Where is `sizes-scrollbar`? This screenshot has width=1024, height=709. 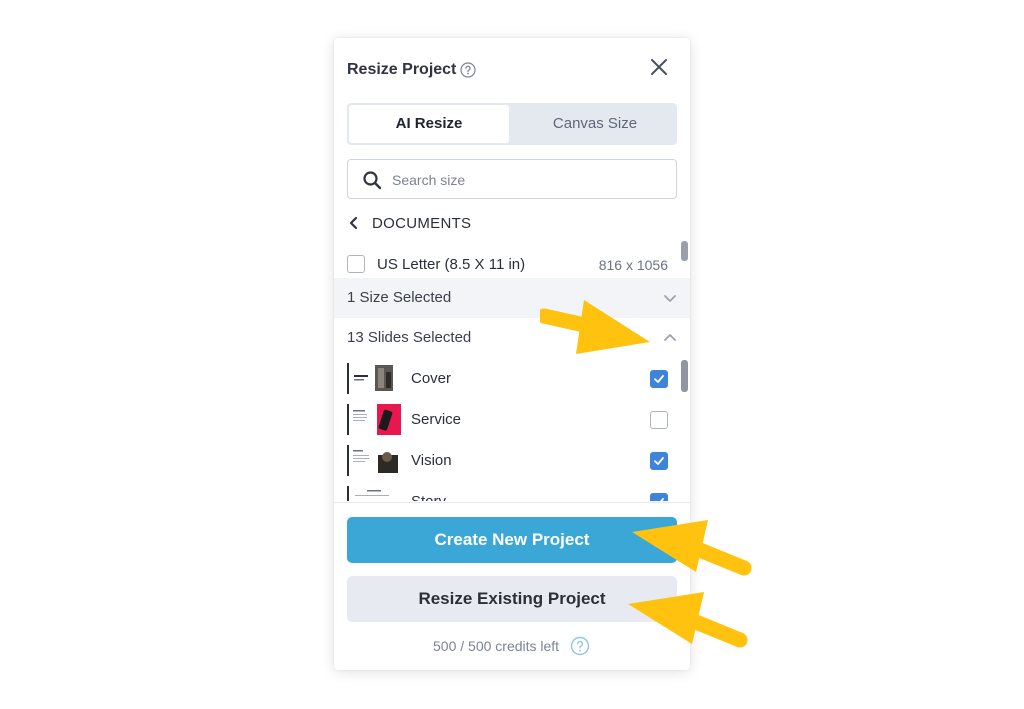 sizes-scrollbar is located at coordinates (684, 251).